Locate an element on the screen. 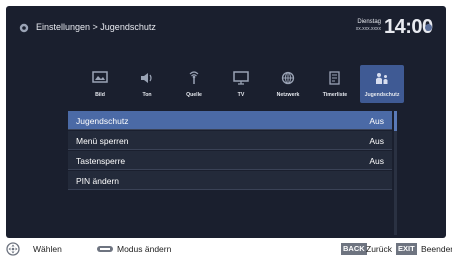 This screenshot has width=452, height=259. menu-row-tastensperre: Tastensperre Aus is located at coordinates (230, 160).